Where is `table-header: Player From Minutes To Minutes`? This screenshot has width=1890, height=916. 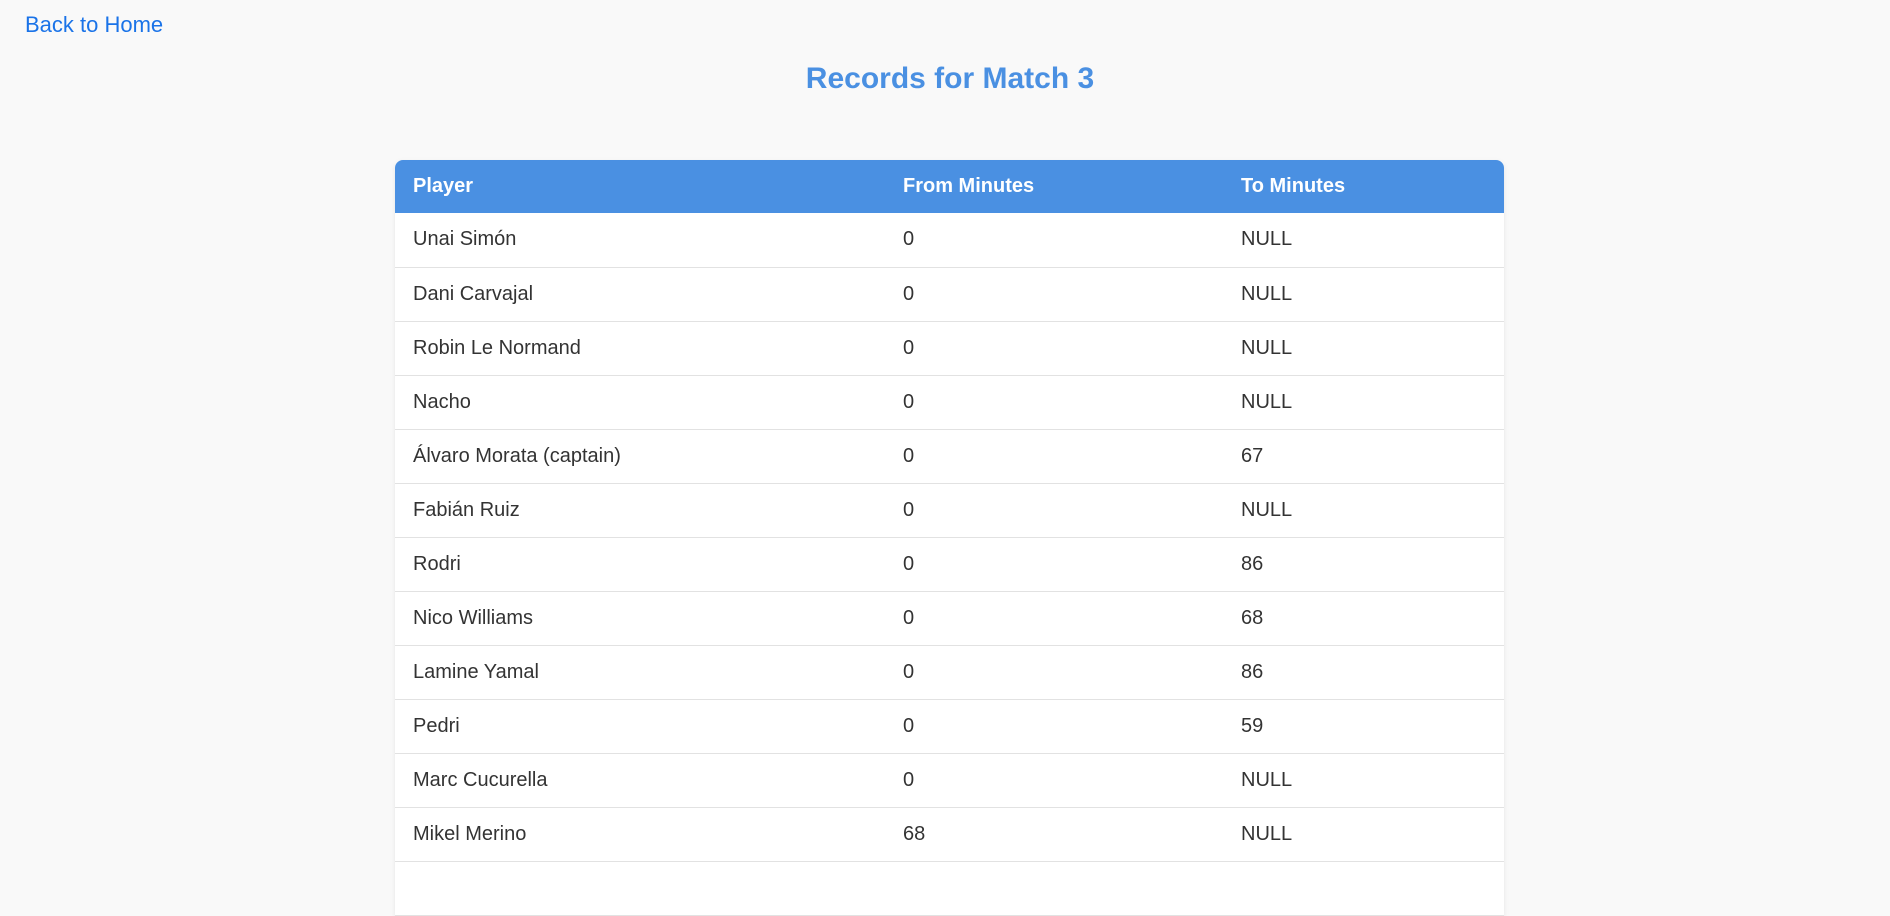
table-header: Player From Minutes To Minutes is located at coordinates (949, 186).